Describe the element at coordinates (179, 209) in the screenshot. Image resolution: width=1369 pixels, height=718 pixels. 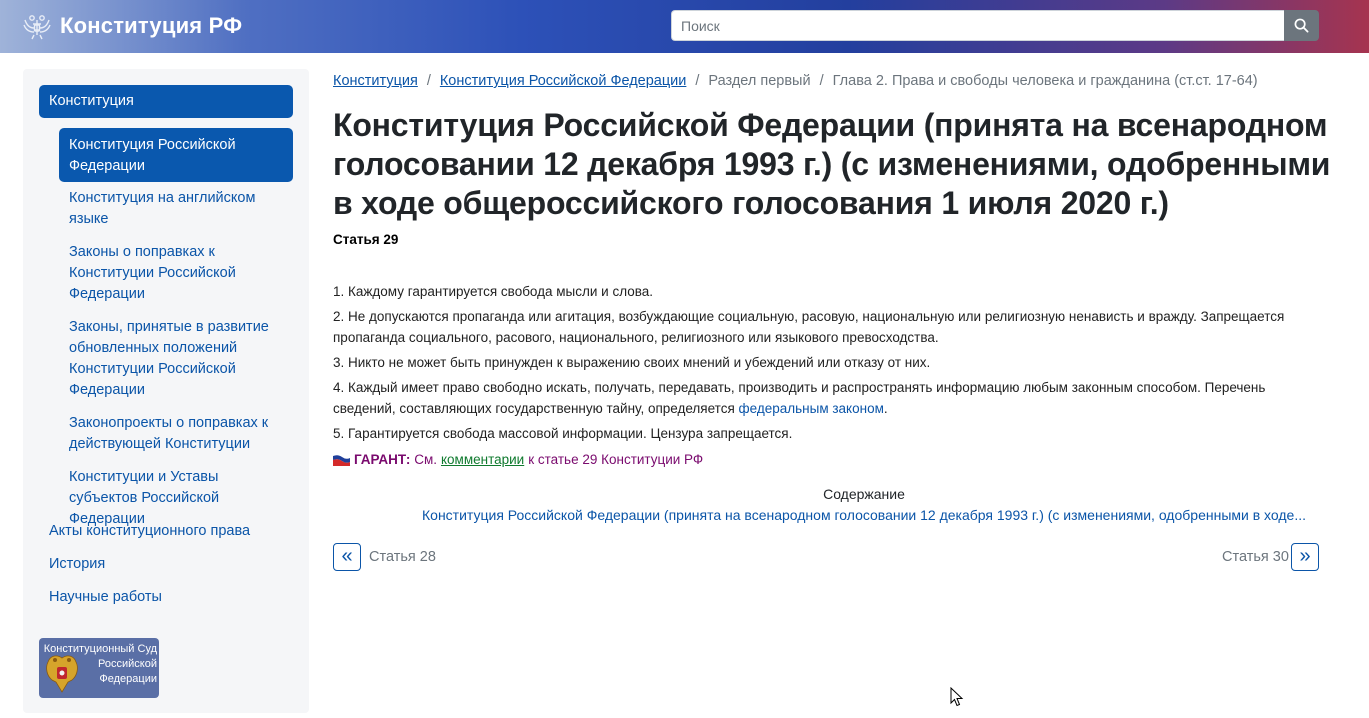
I see `sidebar-item-english: Конституция на английском языке` at that location.